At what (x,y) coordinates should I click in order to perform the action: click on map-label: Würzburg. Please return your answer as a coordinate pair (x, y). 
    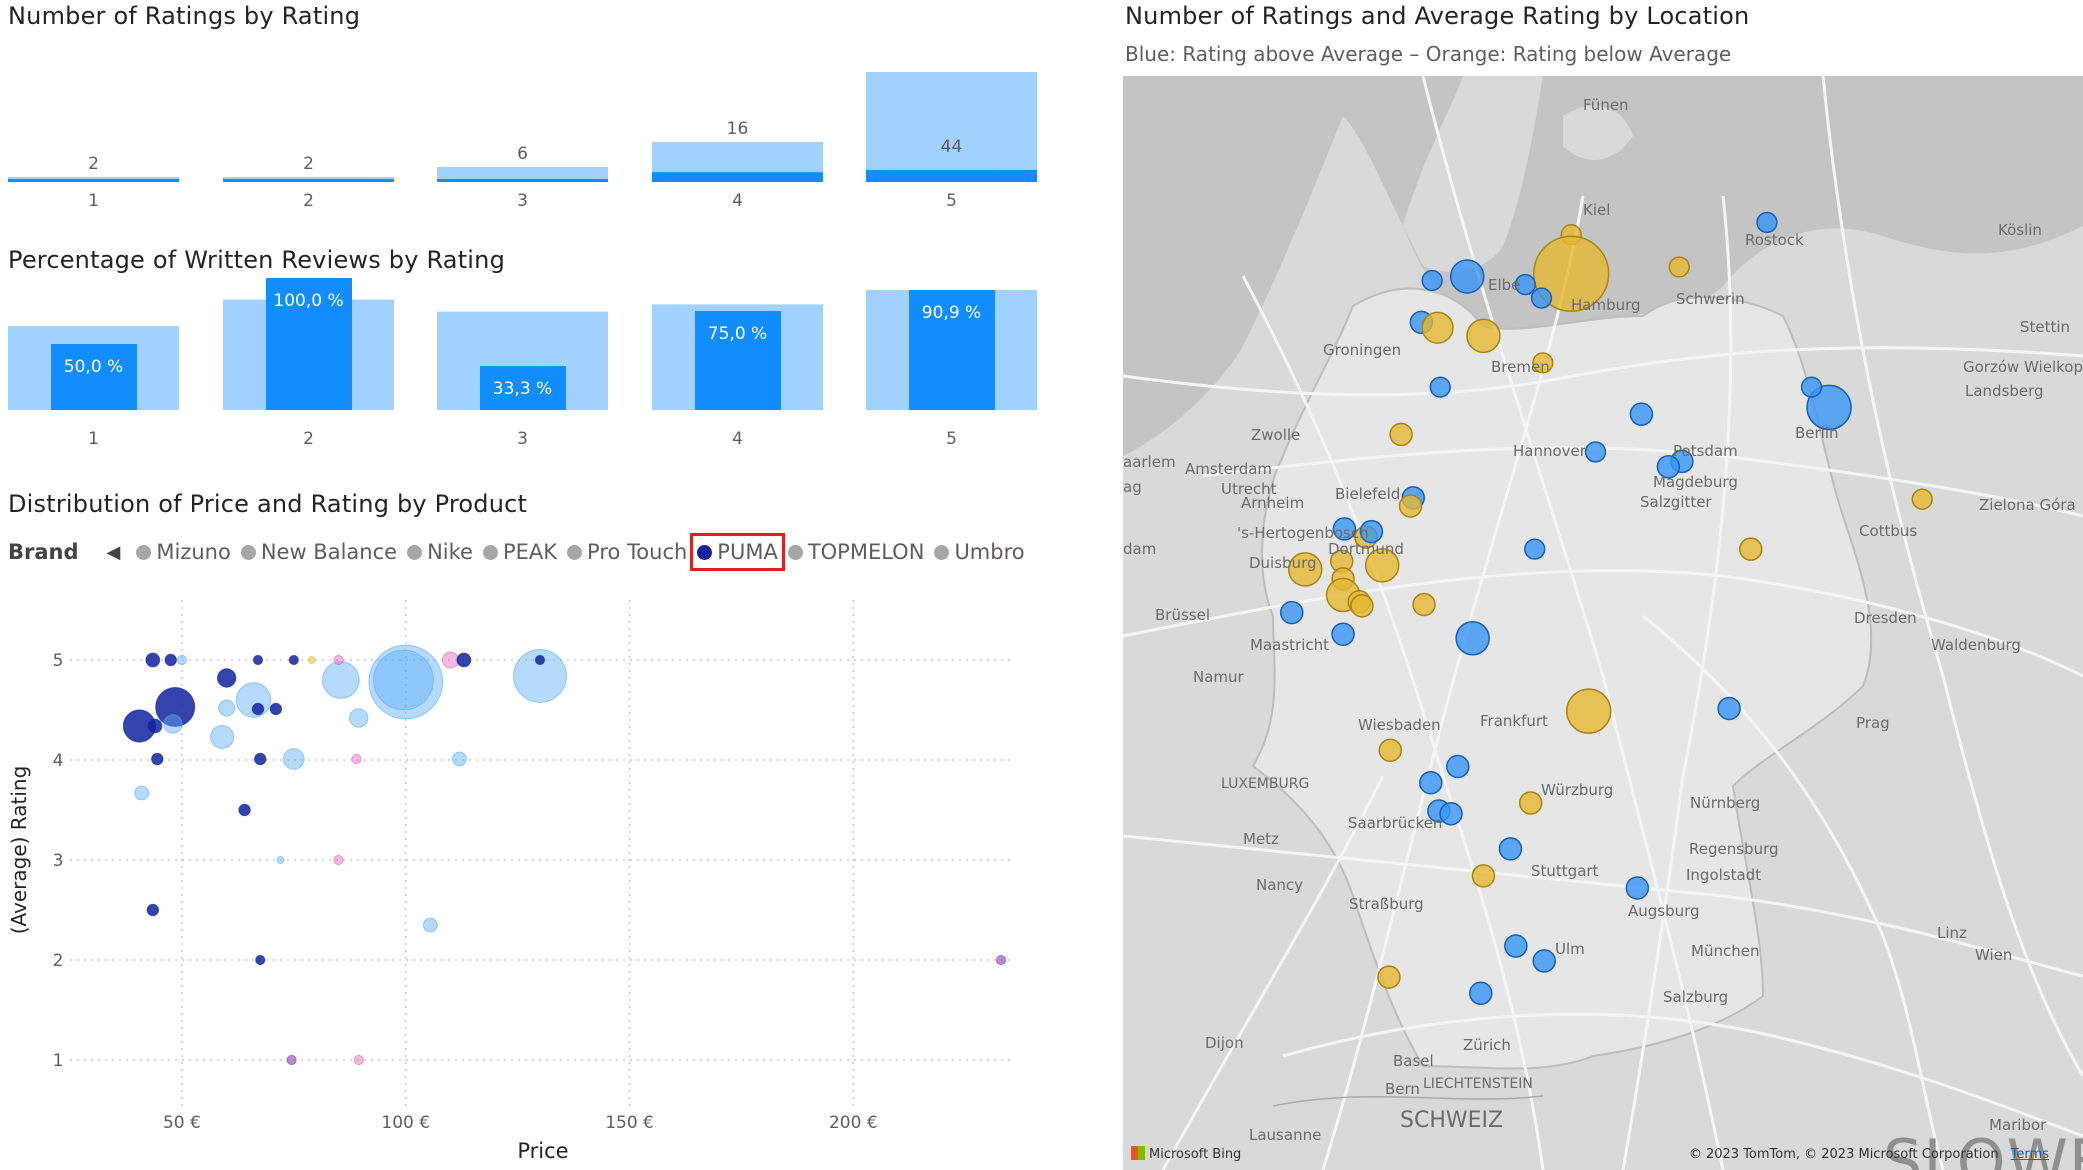
    Looking at the image, I should click on (1577, 790).